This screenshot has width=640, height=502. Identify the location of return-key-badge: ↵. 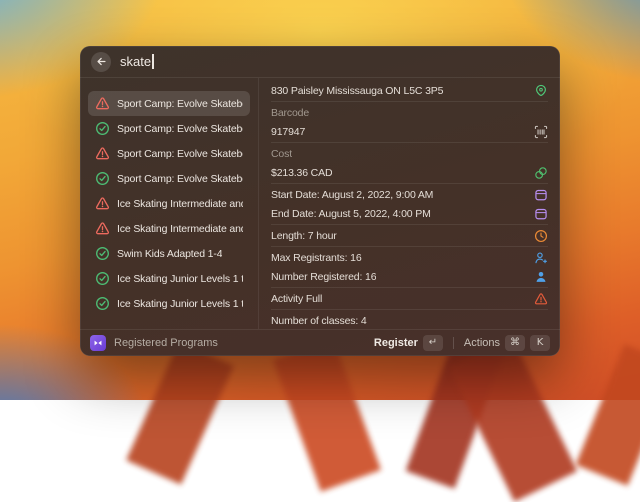
(432, 343).